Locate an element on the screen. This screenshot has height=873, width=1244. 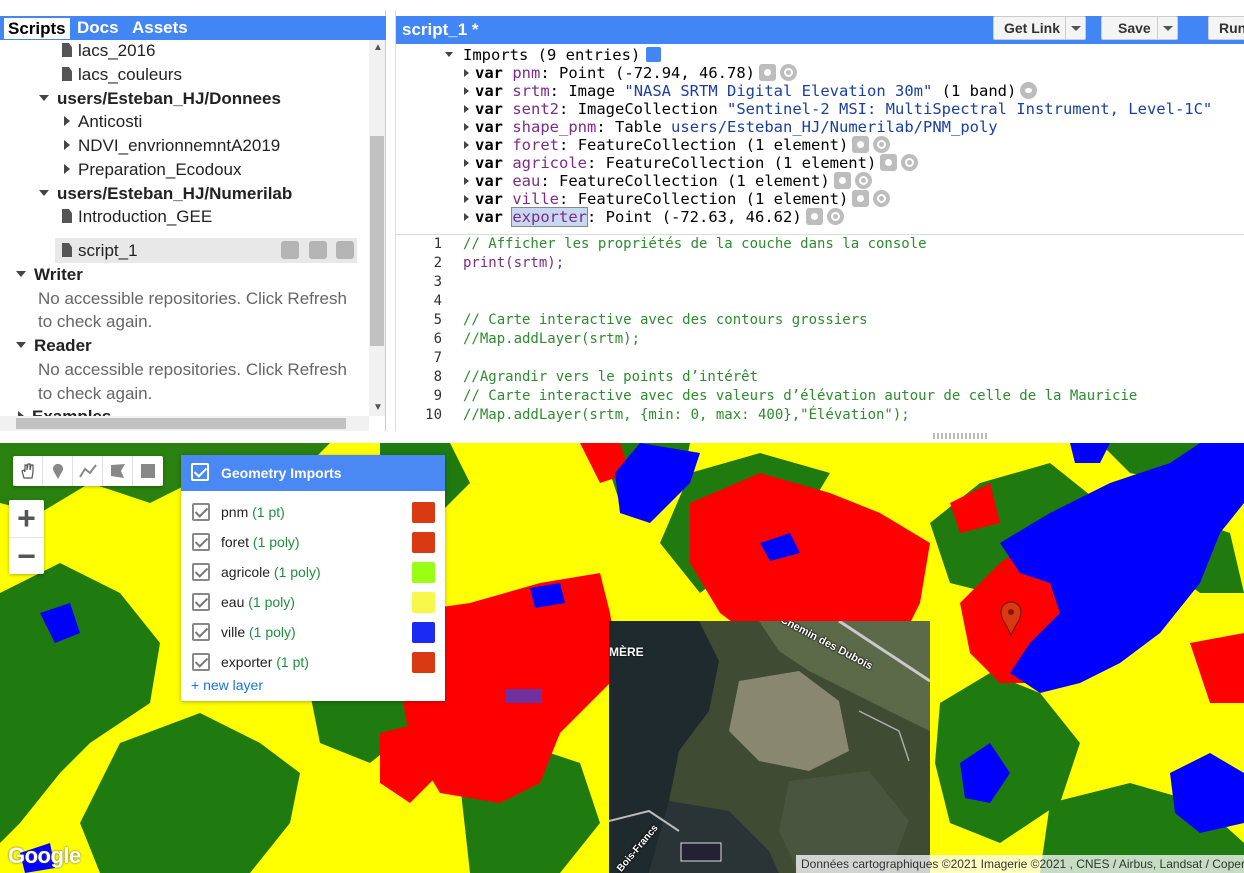
layer-name: foret (1 poly) is located at coordinates (260, 542).